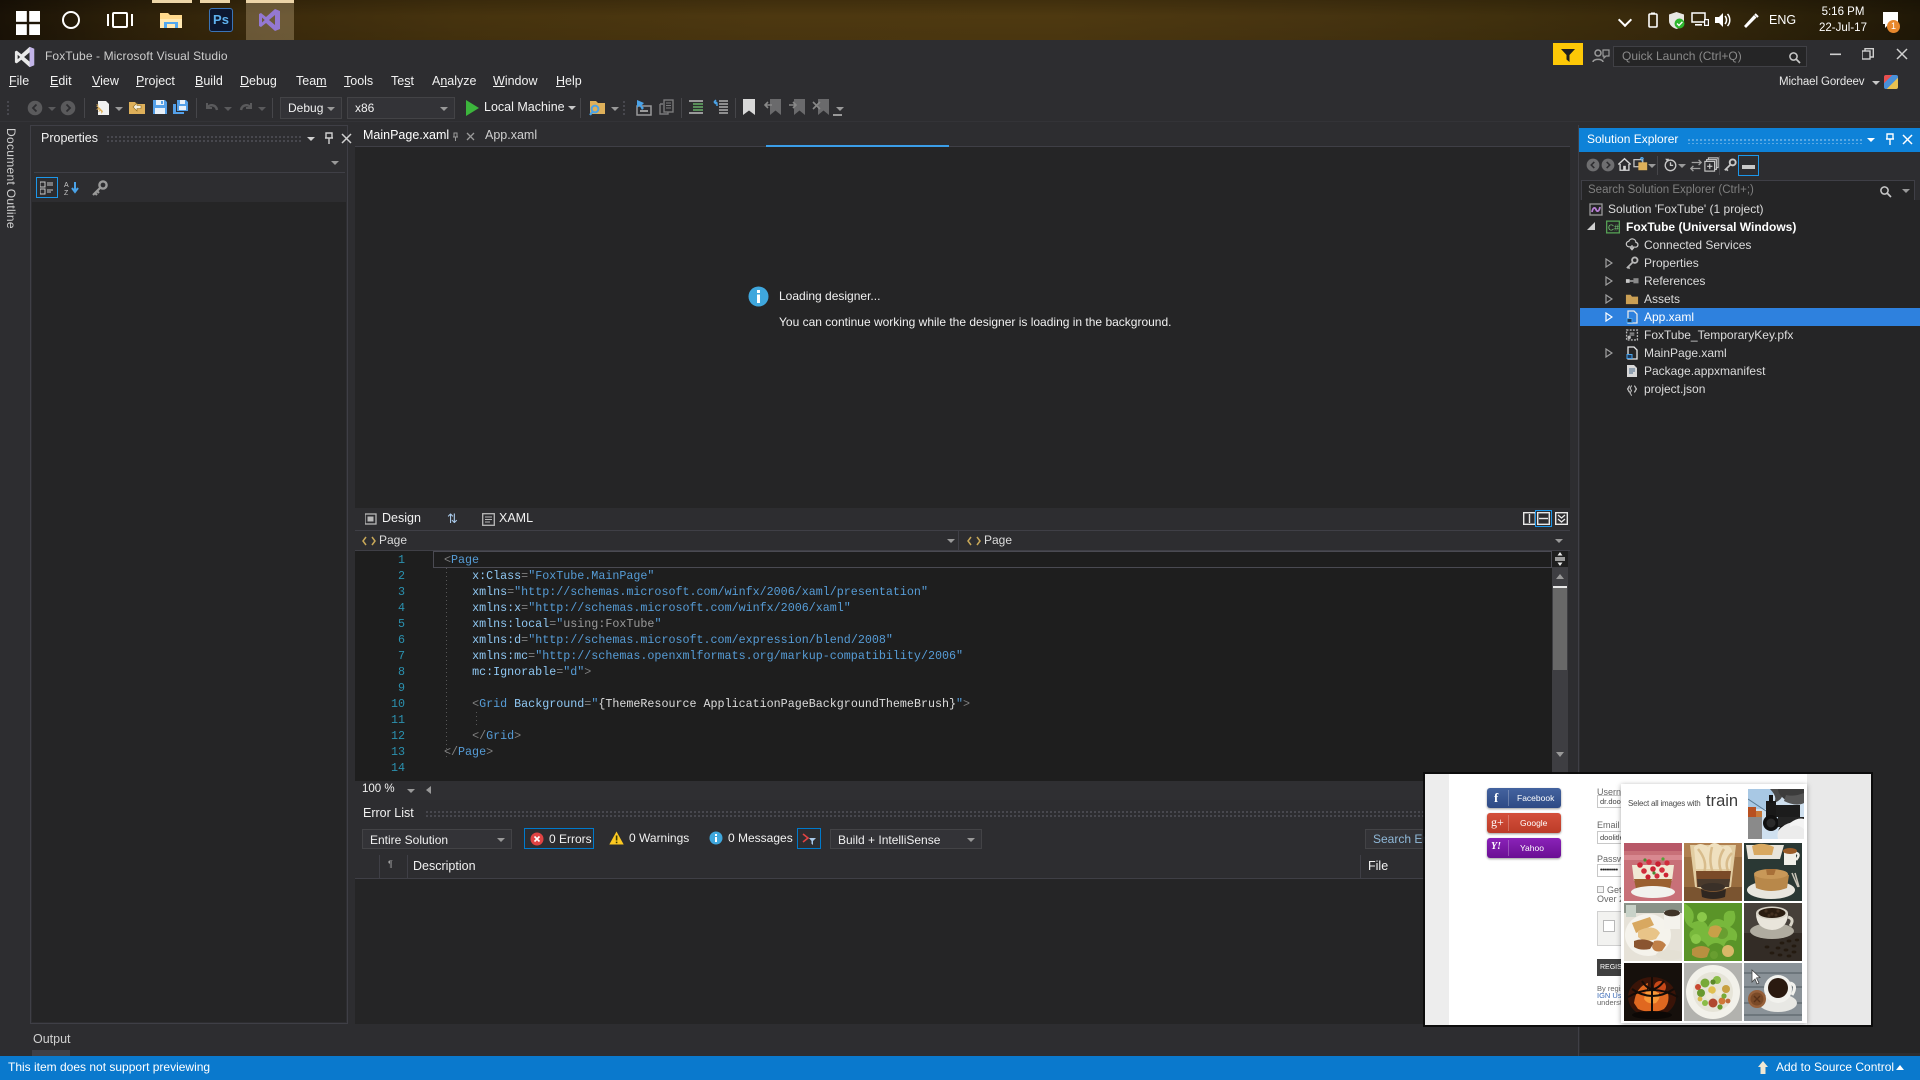  I want to click on svg-text: A, so click(66, 185).